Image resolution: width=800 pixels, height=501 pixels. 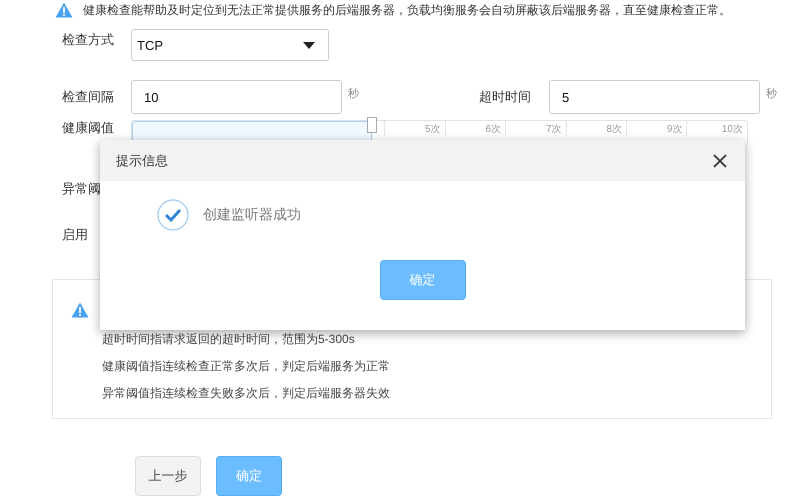 What do you see at coordinates (236, 97) in the screenshot?
I see `number-field: 10` at bounding box center [236, 97].